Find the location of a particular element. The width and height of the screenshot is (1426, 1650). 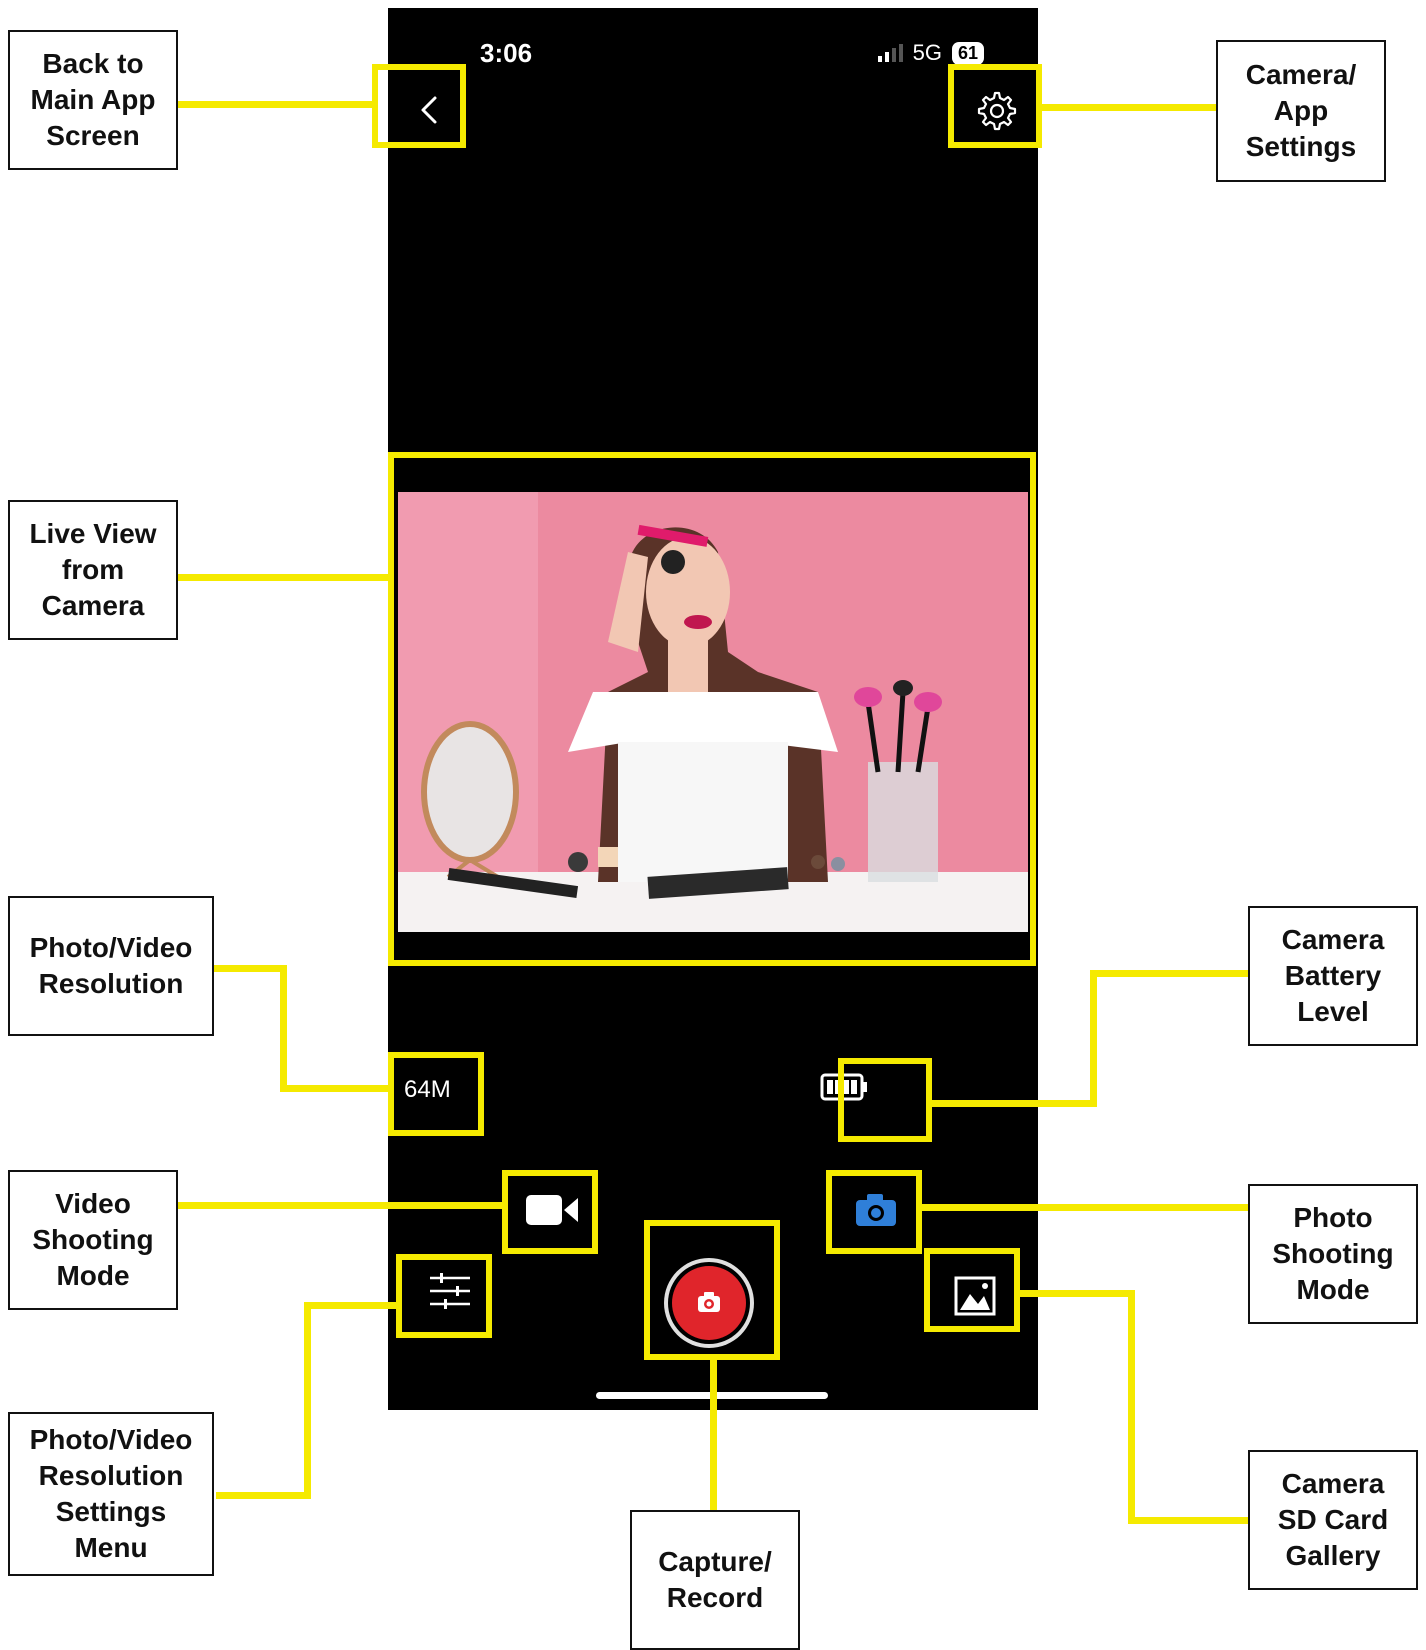

highlight-res-menu is located at coordinates (444, 1296).